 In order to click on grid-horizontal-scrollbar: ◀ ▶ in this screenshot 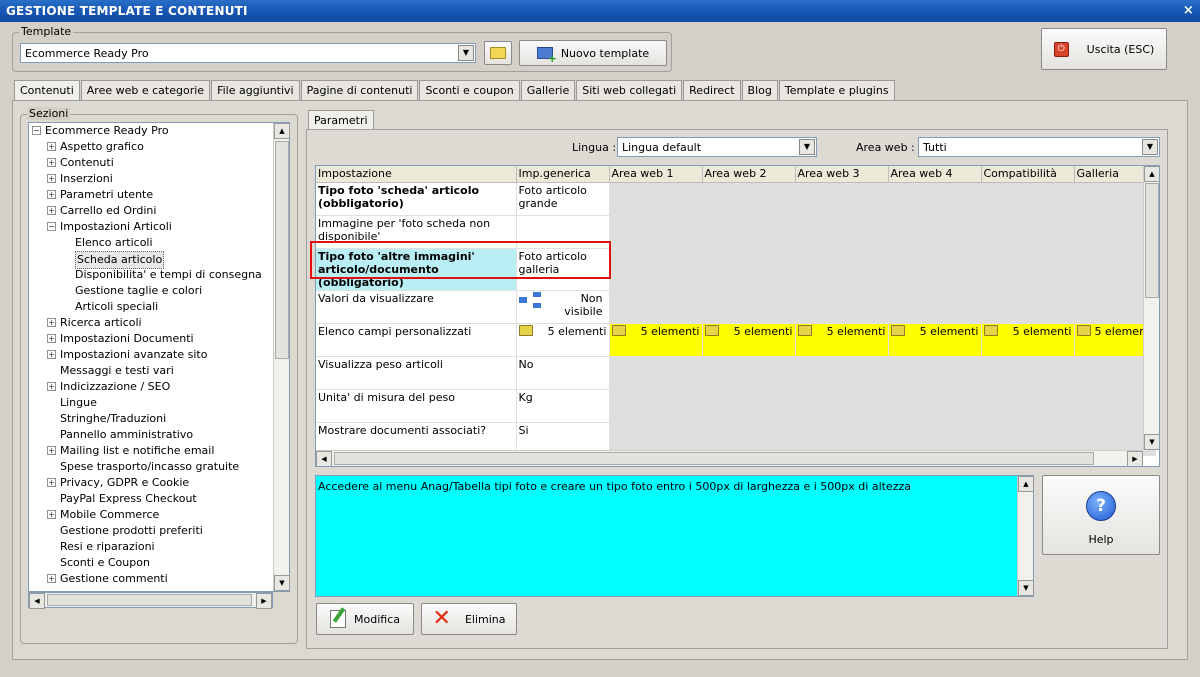, I will do `click(729, 458)`.